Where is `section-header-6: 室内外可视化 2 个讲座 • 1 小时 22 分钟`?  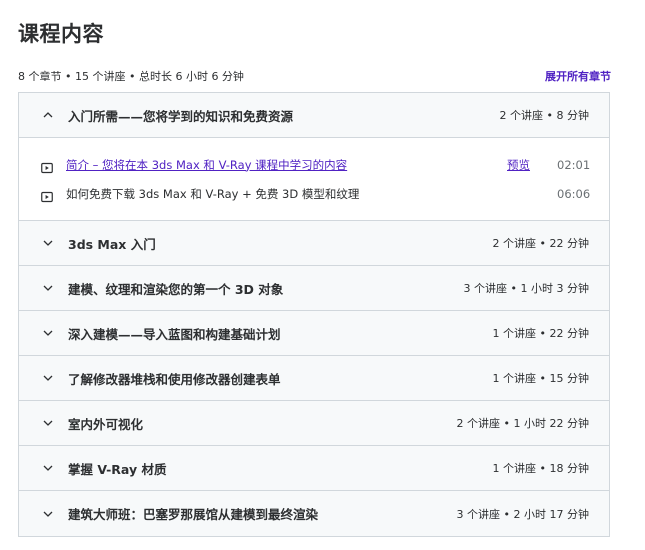 section-header-6: 室内外可视化 2 个讲座 • 1 小时 22 分钟 is located at coordinates (314, 423).